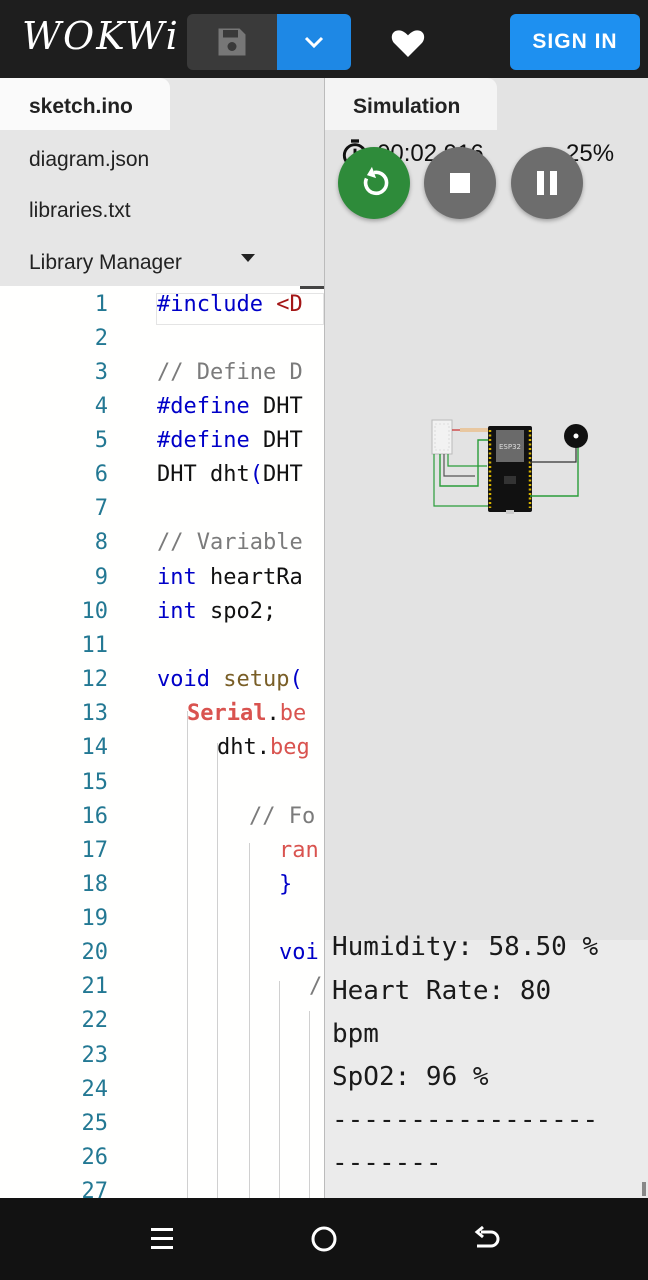 This screenshot has height=1280, width=648. I want to click on stop-button, so click(460, 183).